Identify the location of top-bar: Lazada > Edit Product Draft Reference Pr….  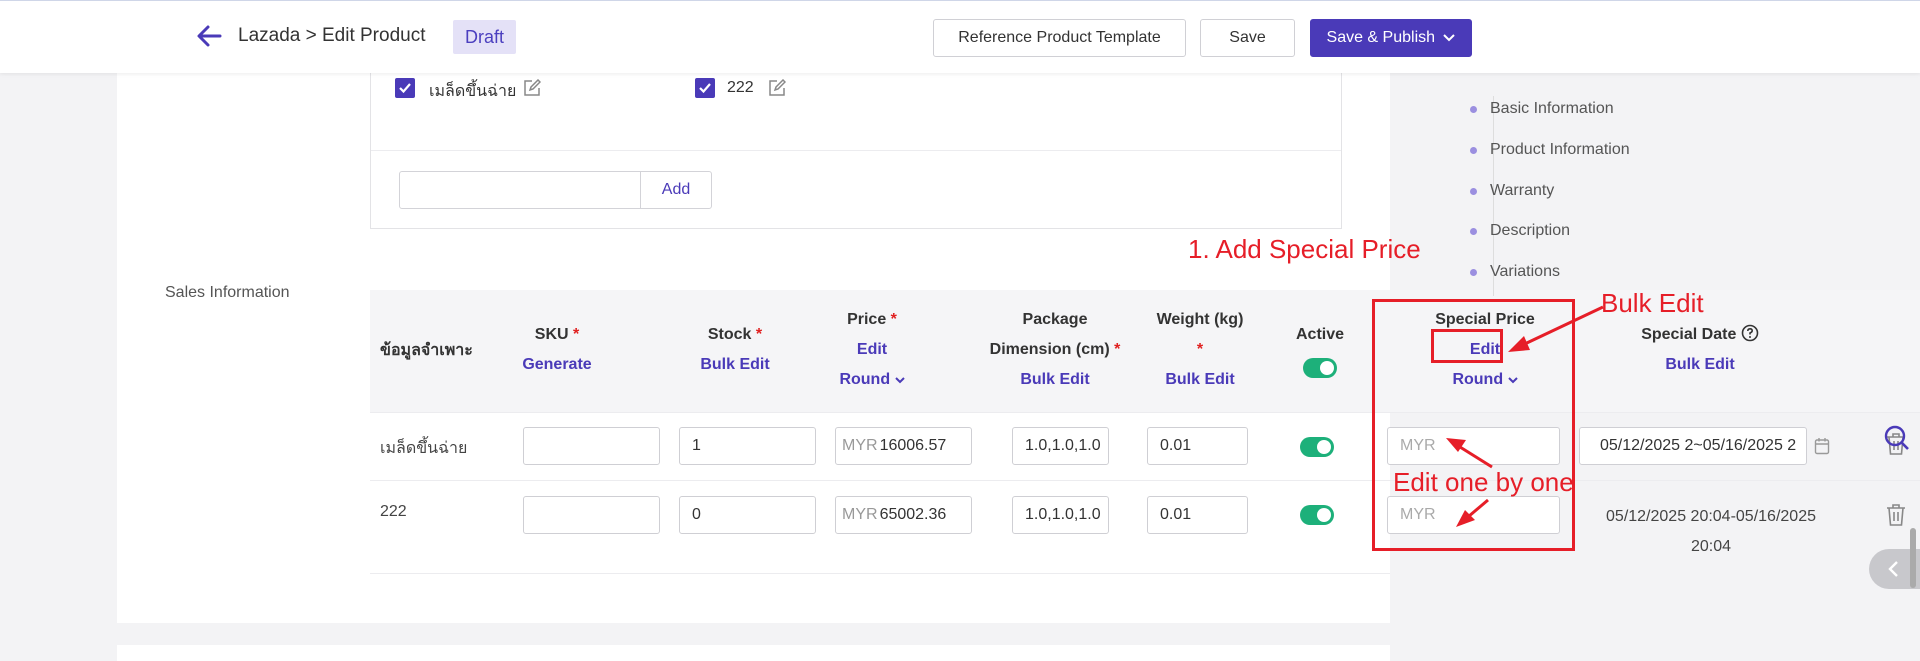
(960, 36).